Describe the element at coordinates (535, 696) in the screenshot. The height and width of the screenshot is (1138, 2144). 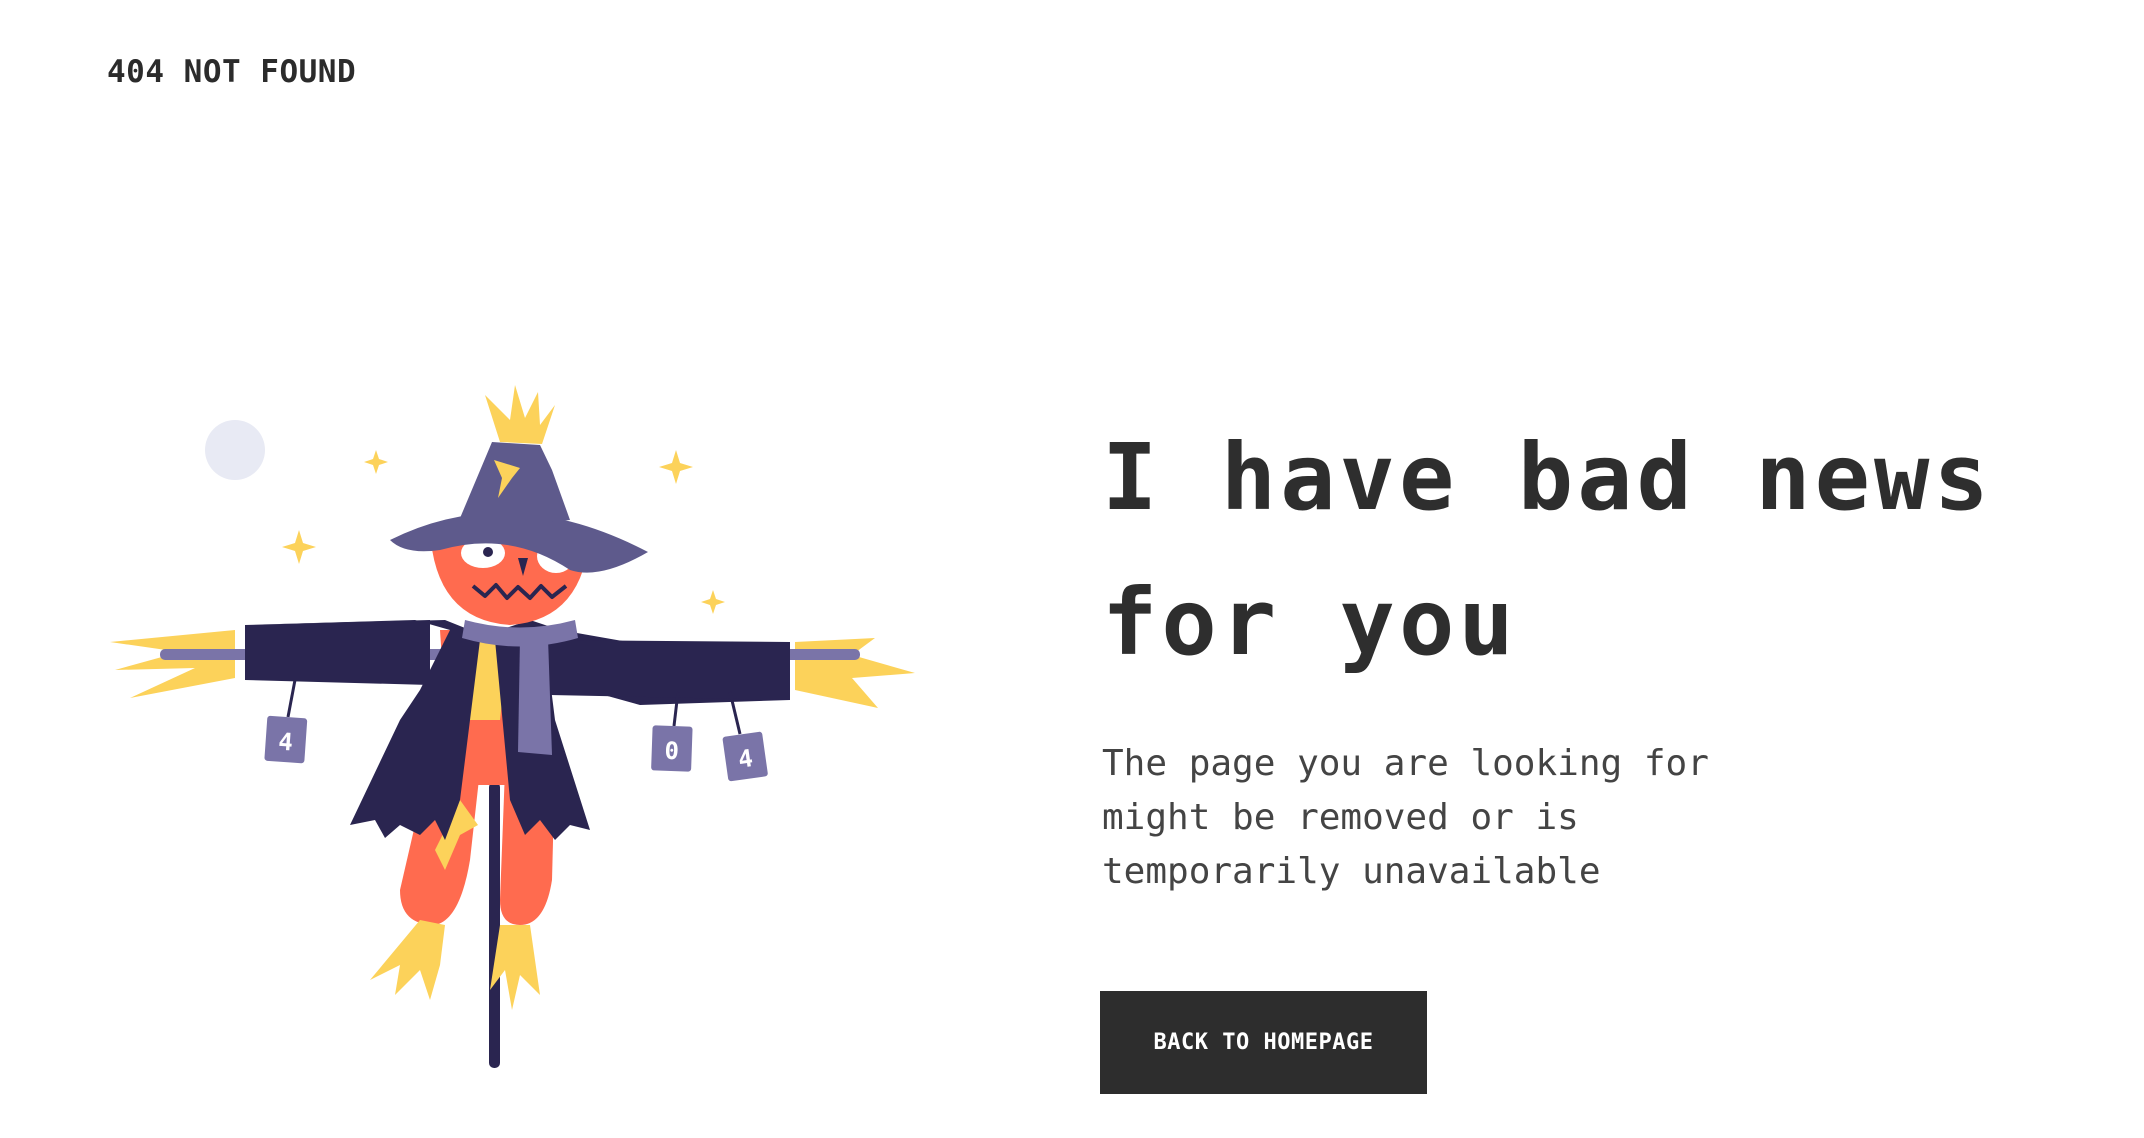
I see `scarf-tail` at that location.